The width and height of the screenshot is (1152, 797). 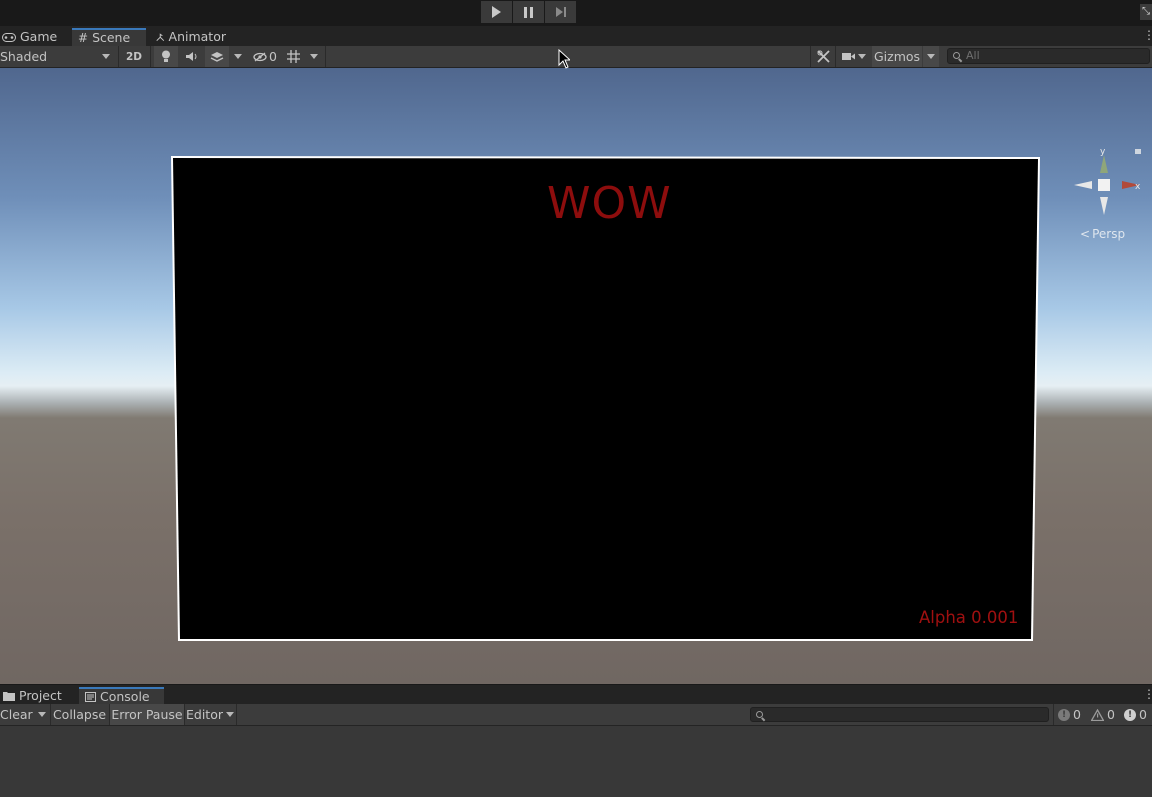 I want to click on error-pause-label: Error Pause, so click(x=147, y=714).